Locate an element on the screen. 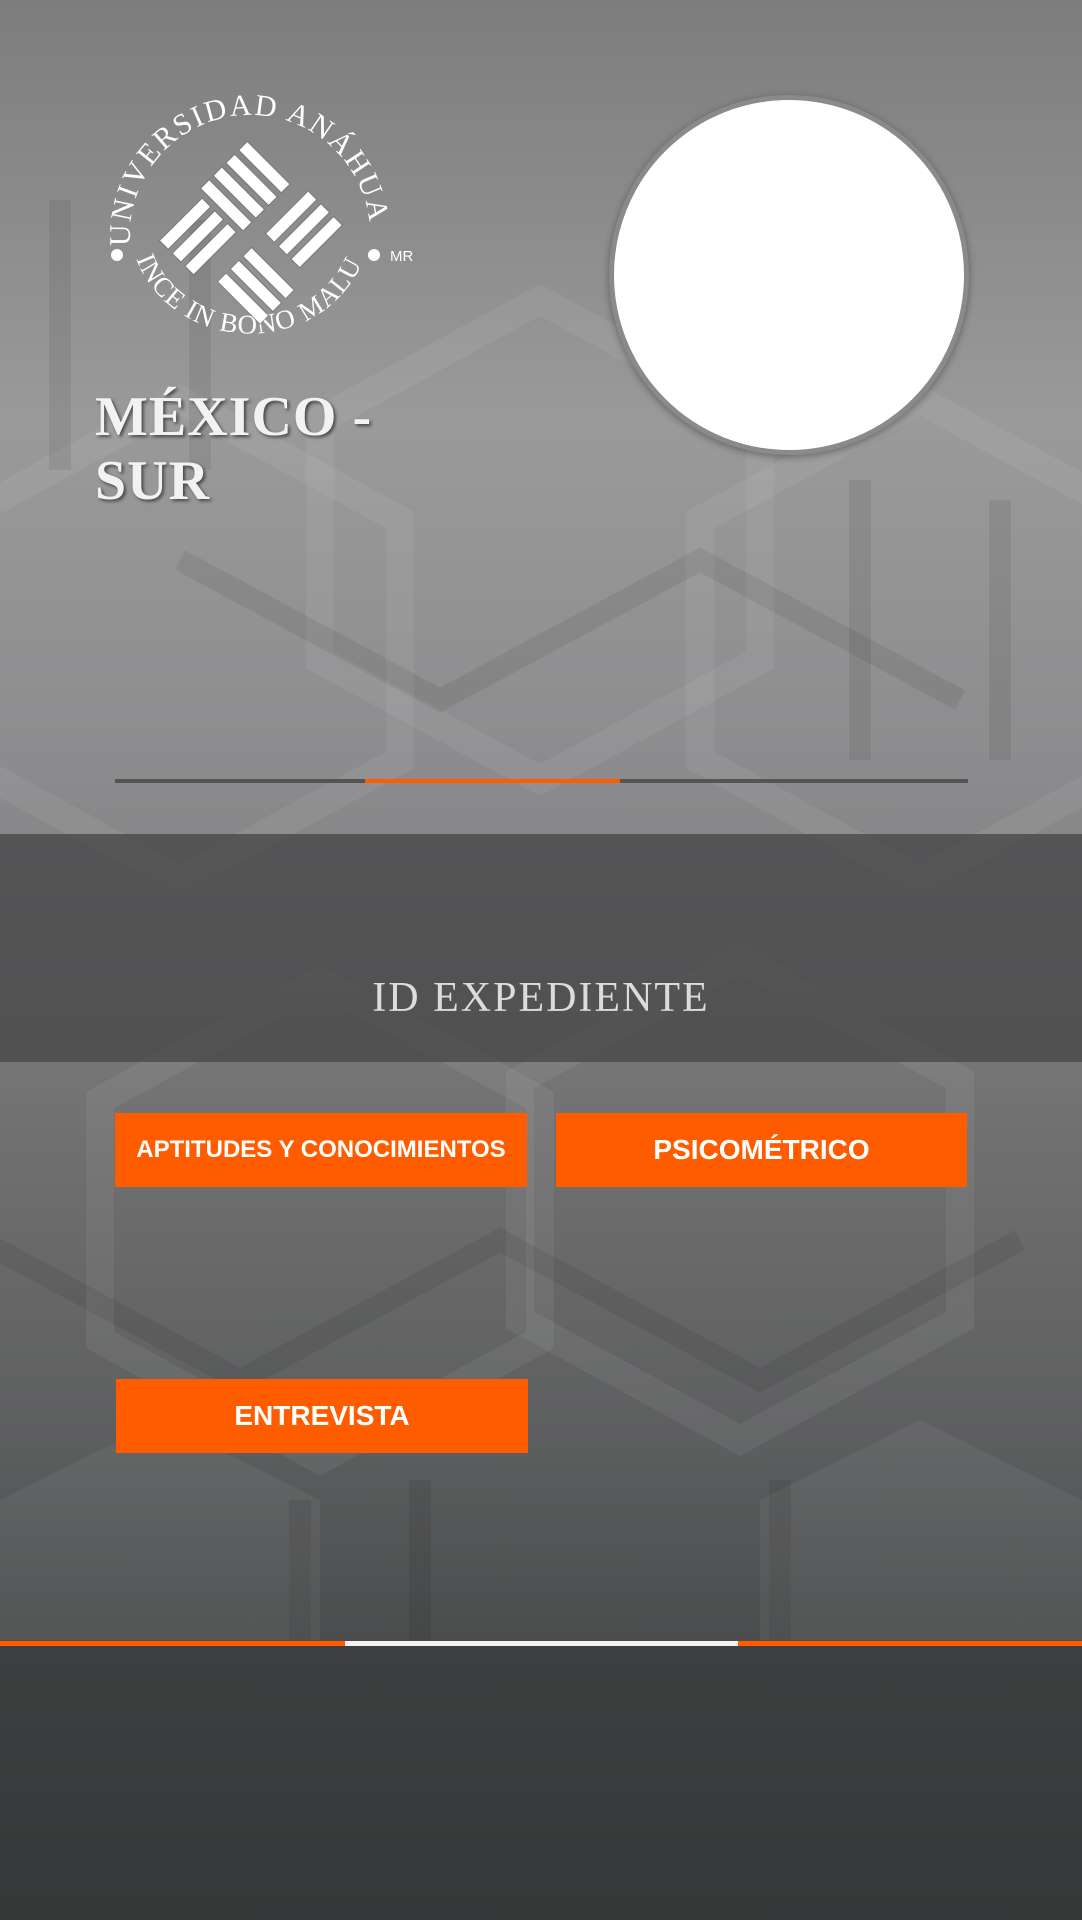 Image resolution: width=1082 pixels, height=1920 pixels. progress-indicator is located at coordinates (492, 781).